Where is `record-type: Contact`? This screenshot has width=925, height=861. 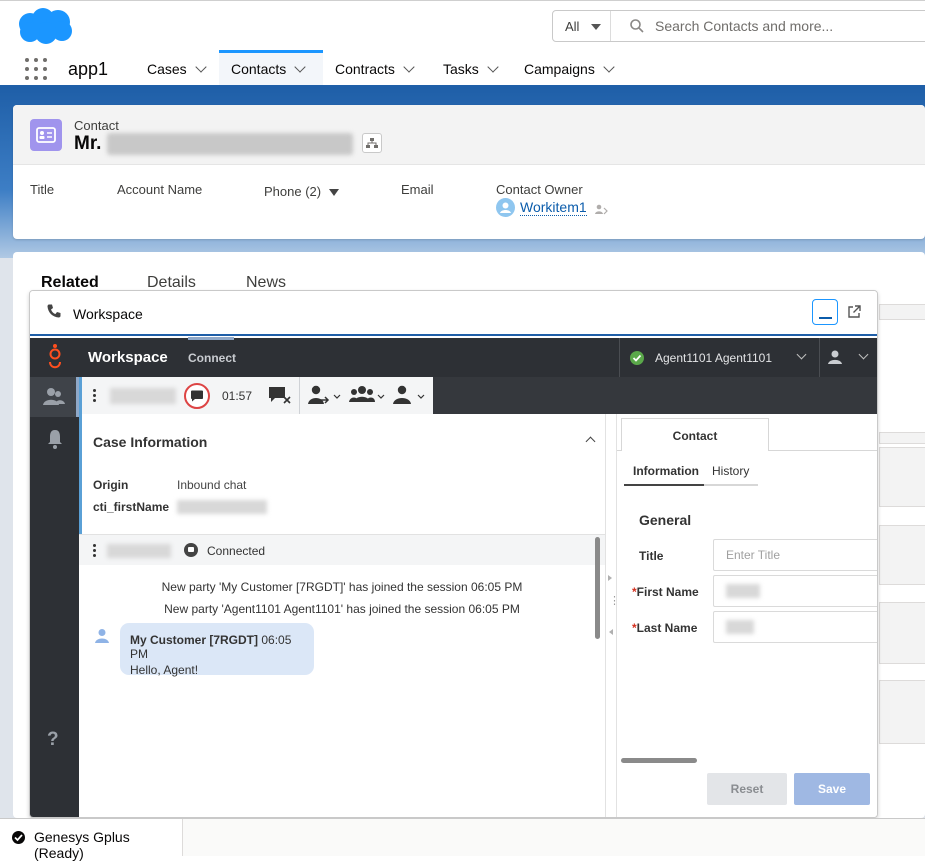 record-type: Contact is located at coordinates (96, 125).